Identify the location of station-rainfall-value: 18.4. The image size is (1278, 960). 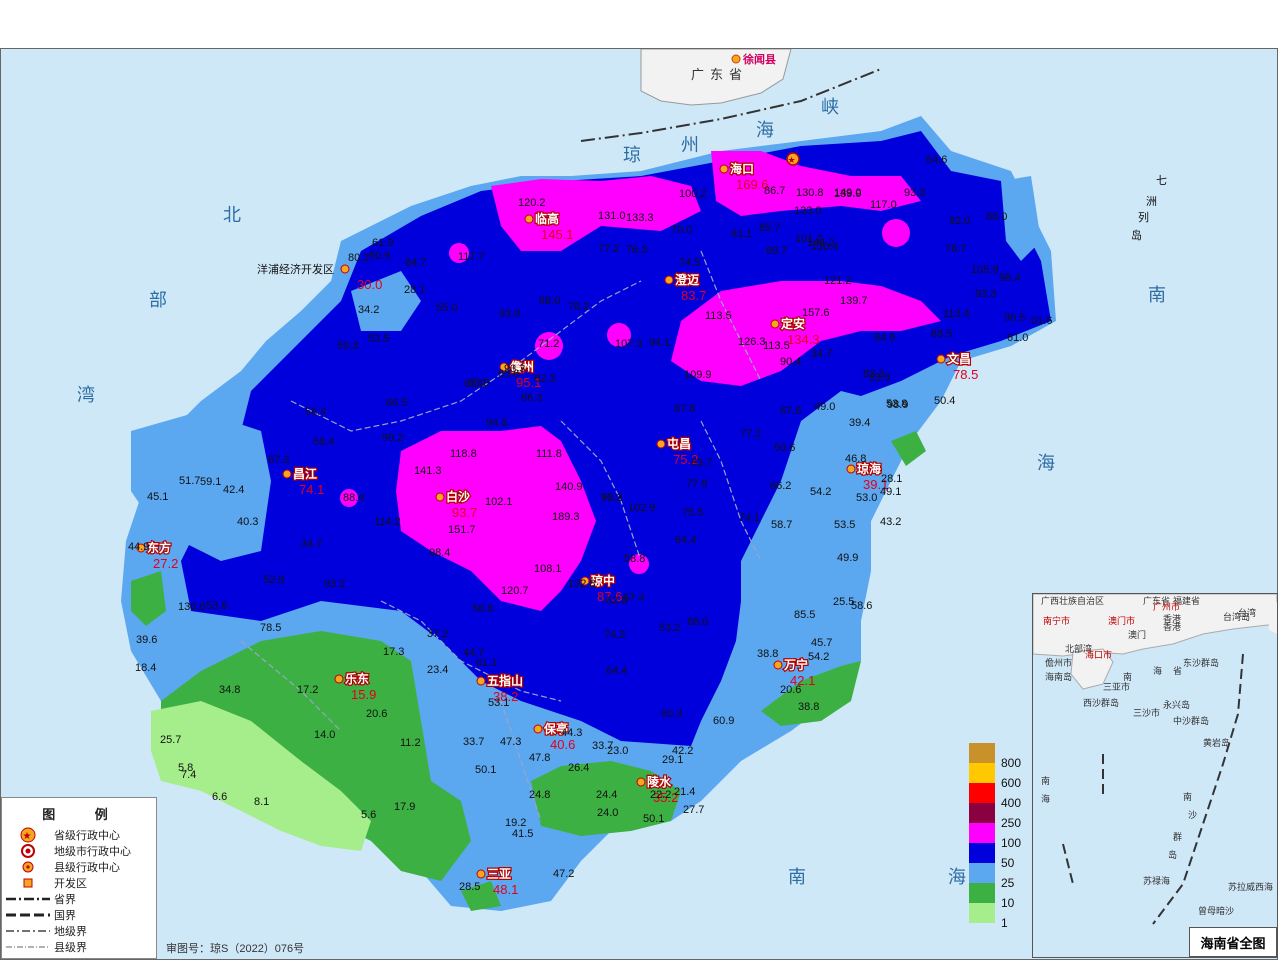
(145, 668).